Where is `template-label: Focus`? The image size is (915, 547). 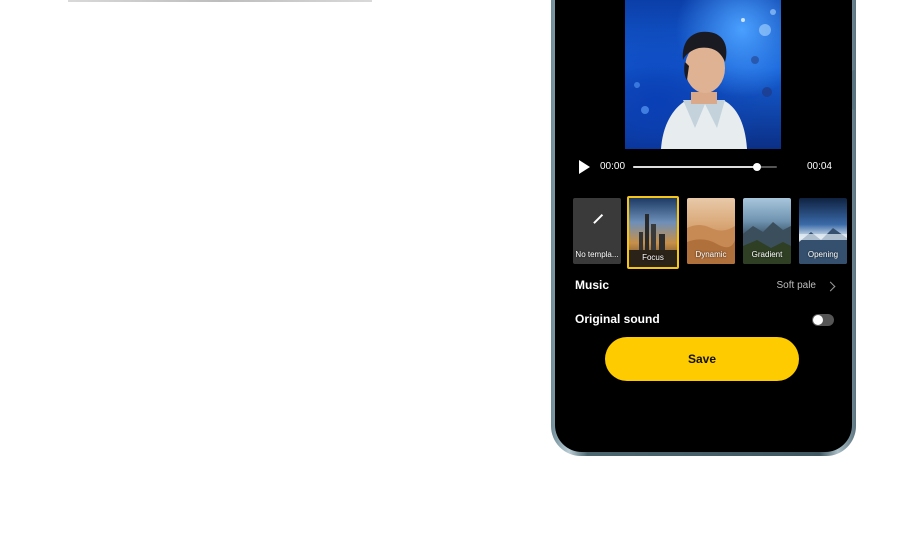
template-label: Focus is located at coordinates (653, 257).